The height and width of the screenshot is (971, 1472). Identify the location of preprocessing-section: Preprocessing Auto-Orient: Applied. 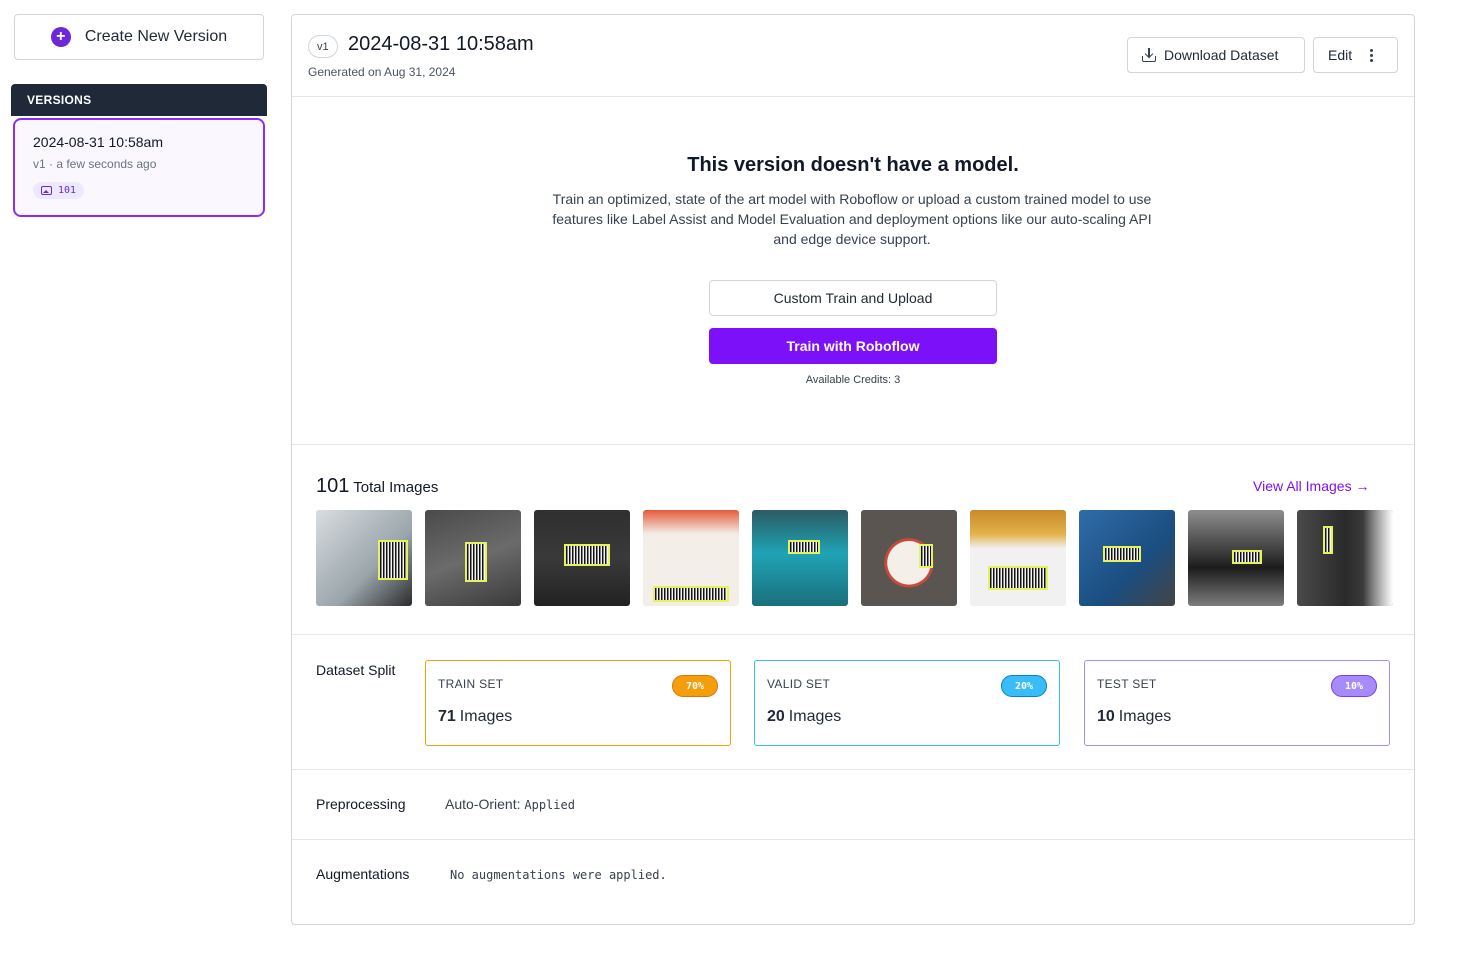
(853, 805).